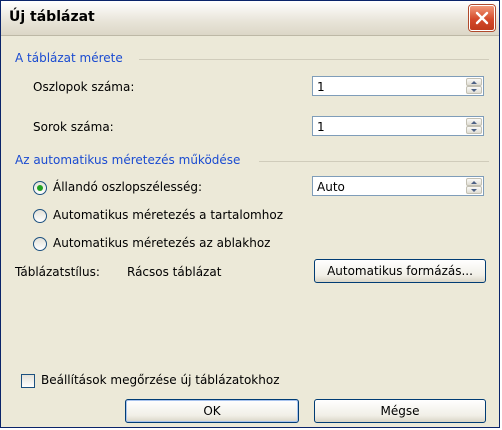 This screenshot has height=430, width=502. Describe the element at coordinates (128, 160) in the screenshot. I see `autofit-group-label: Az automatikus méretezés működése` at that location.